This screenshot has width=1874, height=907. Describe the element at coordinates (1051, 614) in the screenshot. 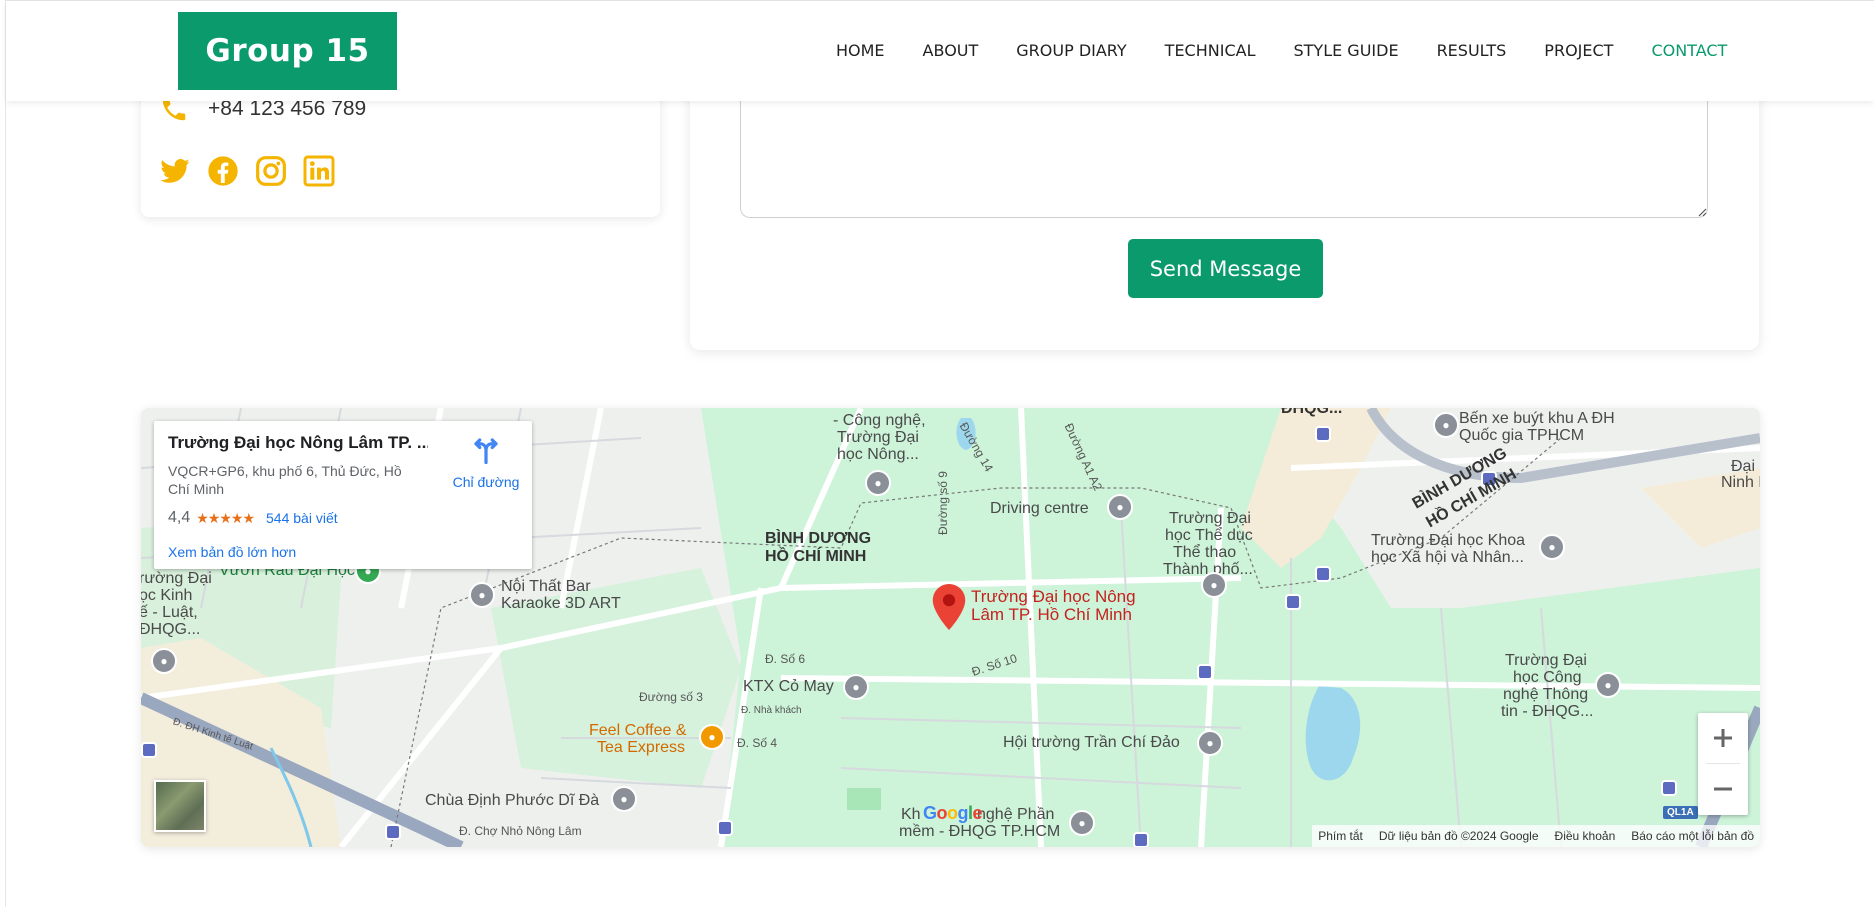

I see `pin-label: Lâm TP. Hồ Chí Minh` at that location.